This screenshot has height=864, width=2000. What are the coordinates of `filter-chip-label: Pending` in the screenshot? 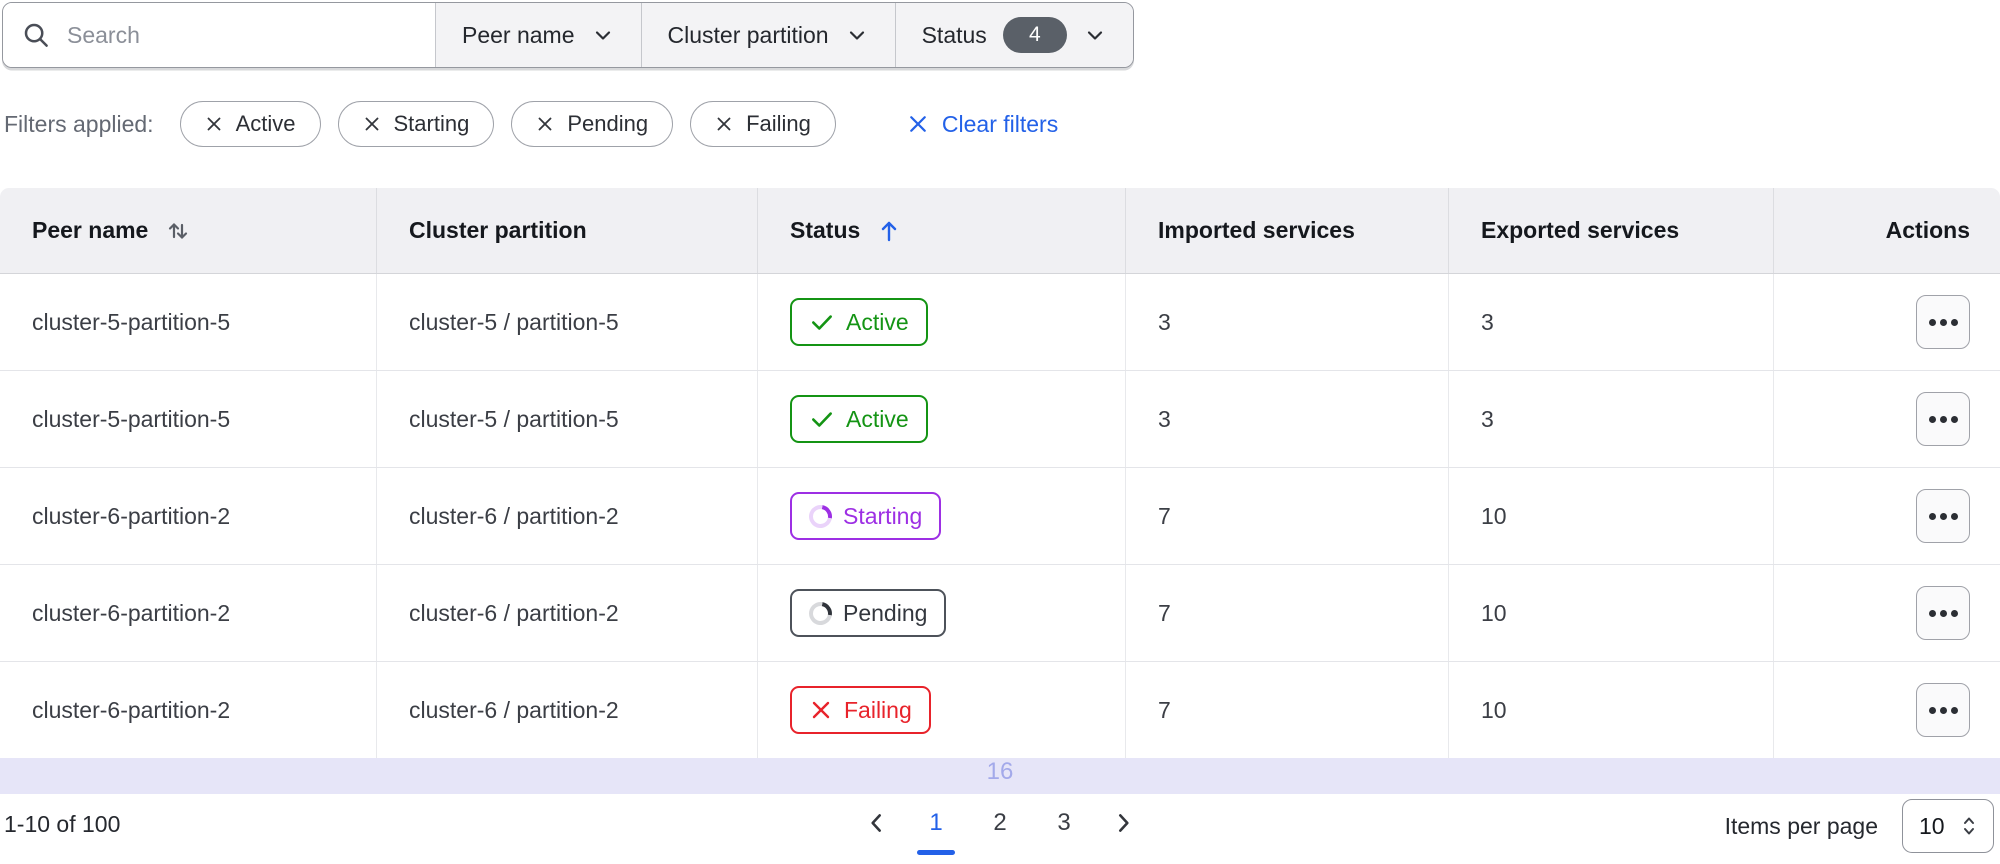 It's located at (608, 123).